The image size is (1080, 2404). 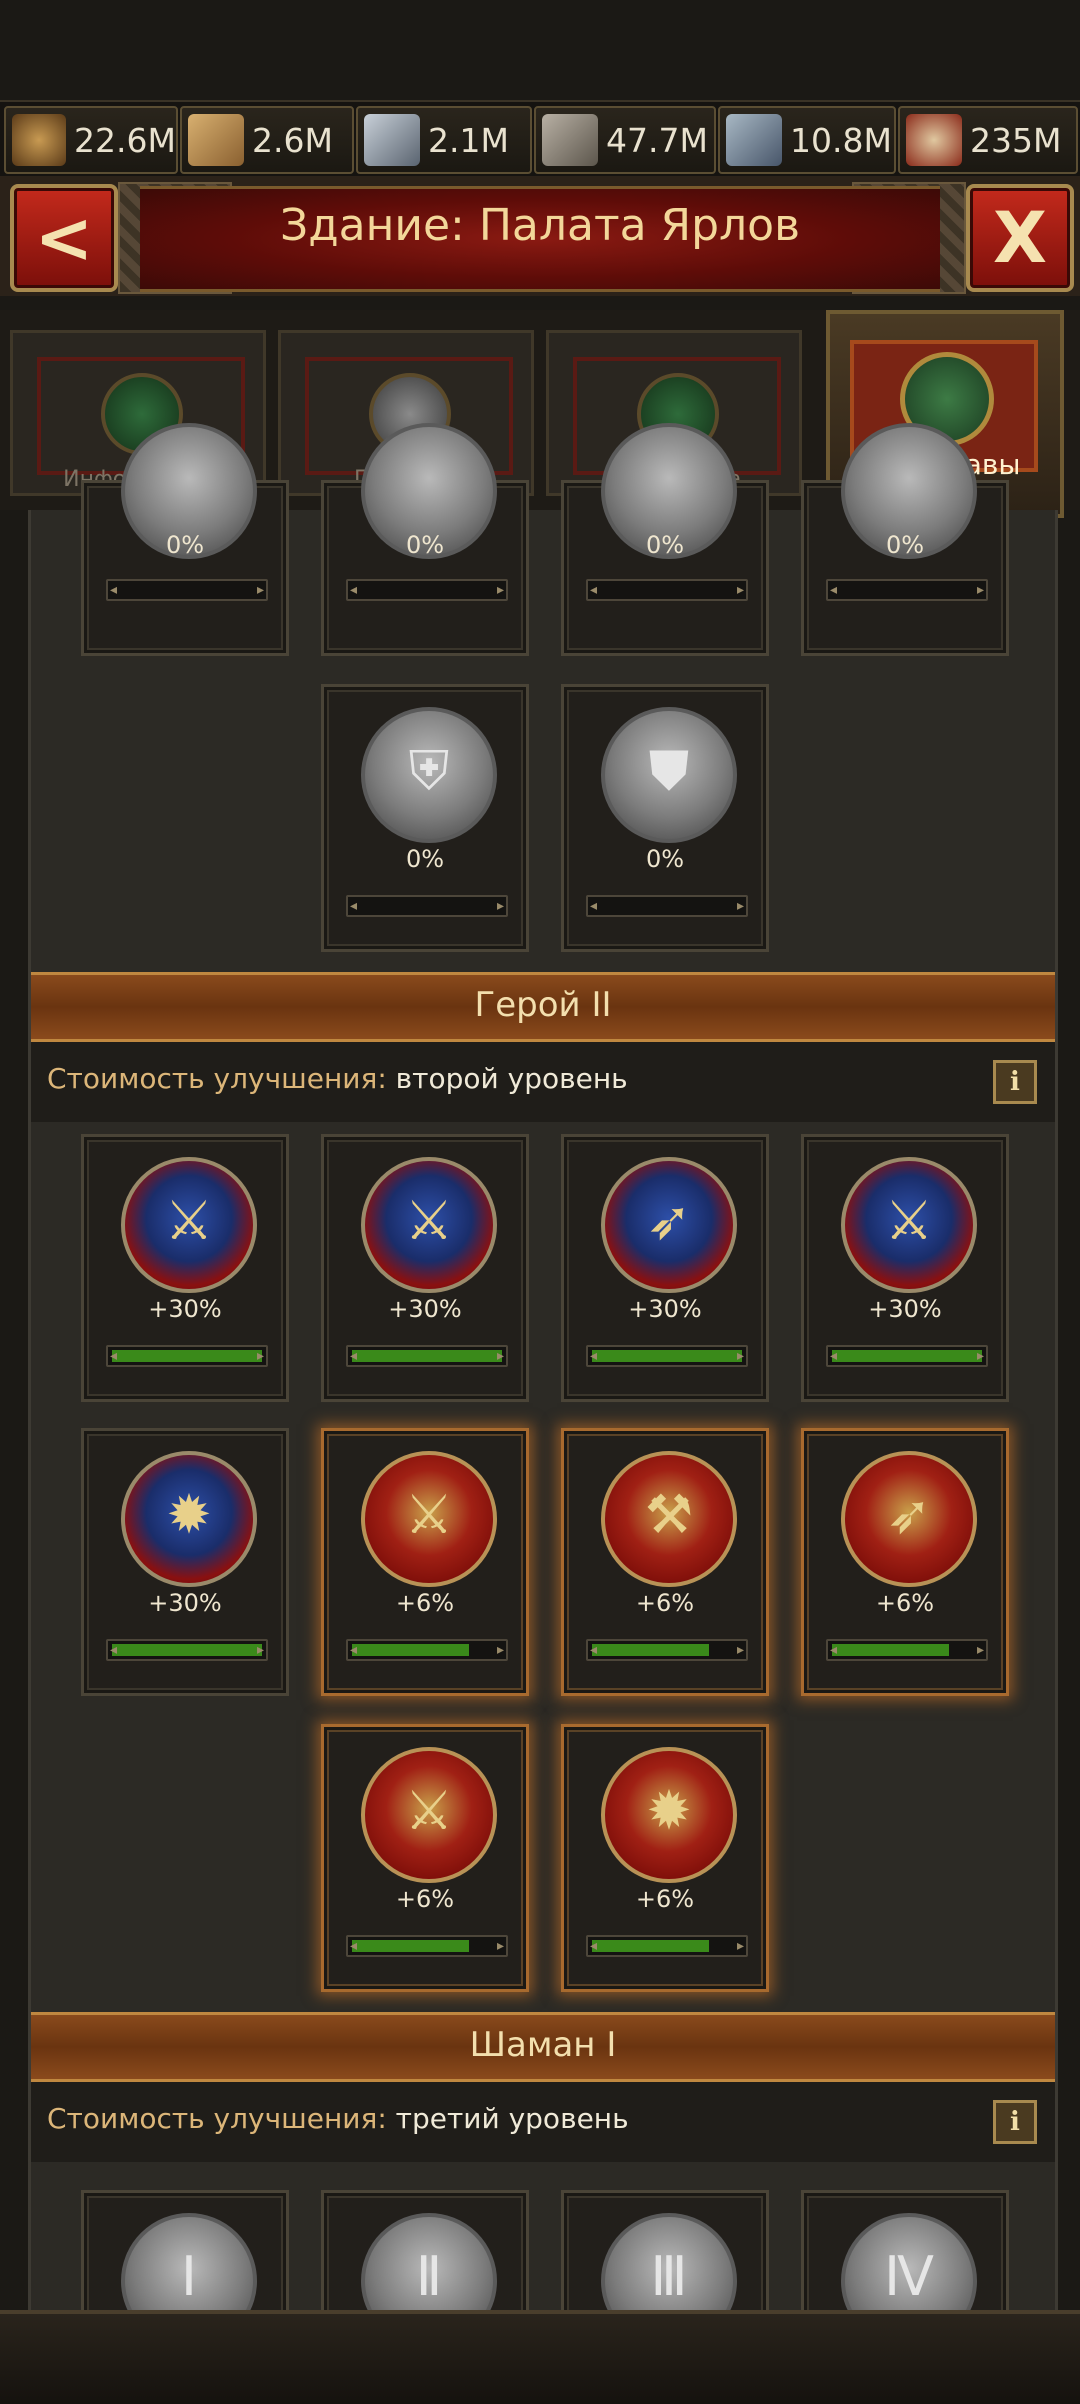 What do you see at coordinates (125, 140) in the screenshot?
I see `resource-value: 22.6M` at bounding box center [125, 140].